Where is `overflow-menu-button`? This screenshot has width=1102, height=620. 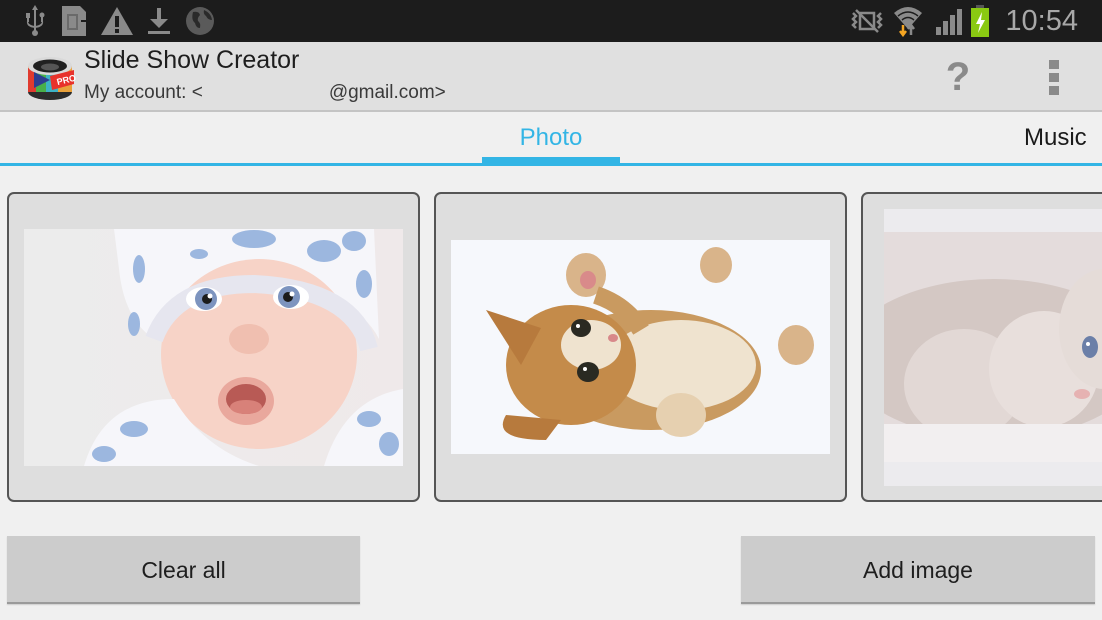 overflow-menu-button is located at coordinates (1054, 78).